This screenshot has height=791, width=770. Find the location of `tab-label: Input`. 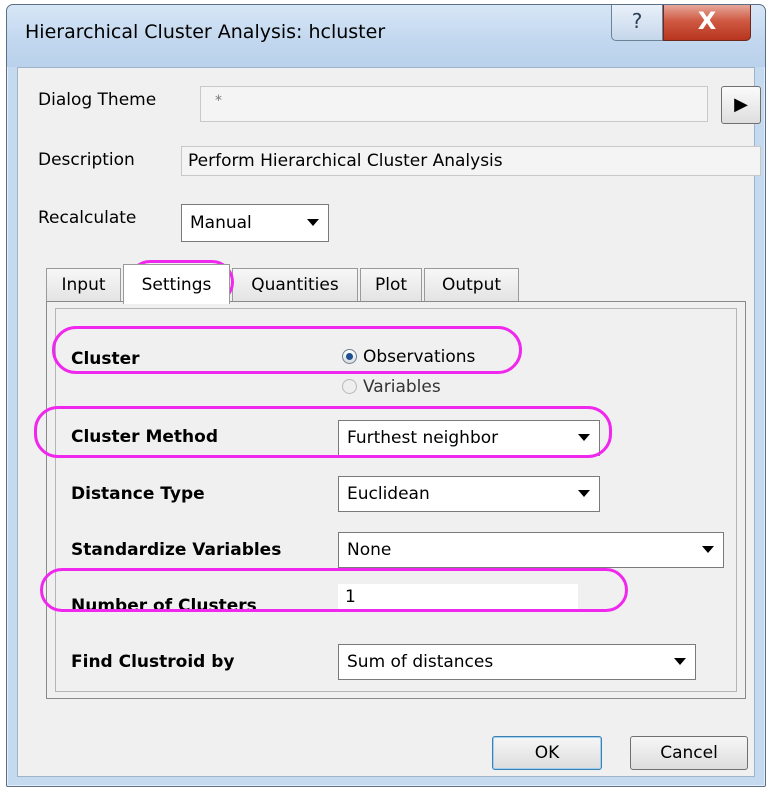

tab-label: Input is located at coordinates (83, 285).